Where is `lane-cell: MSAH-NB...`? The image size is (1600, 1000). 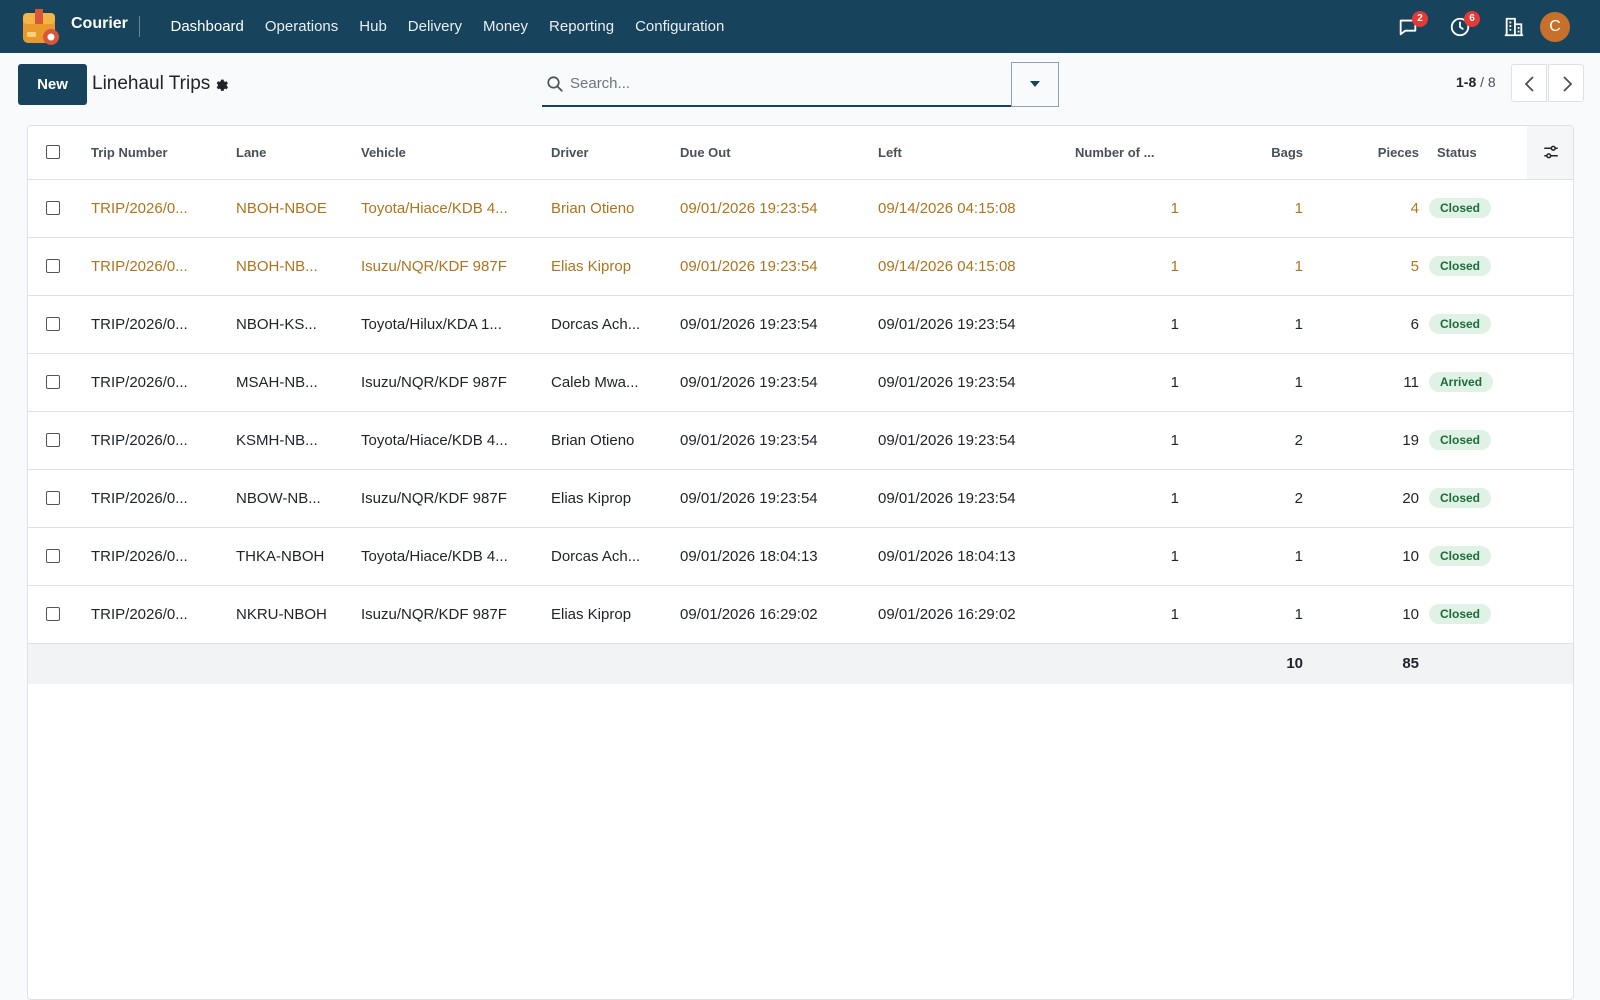 lane-cell: MSAH-NB... is located at coordinates (298, 382).